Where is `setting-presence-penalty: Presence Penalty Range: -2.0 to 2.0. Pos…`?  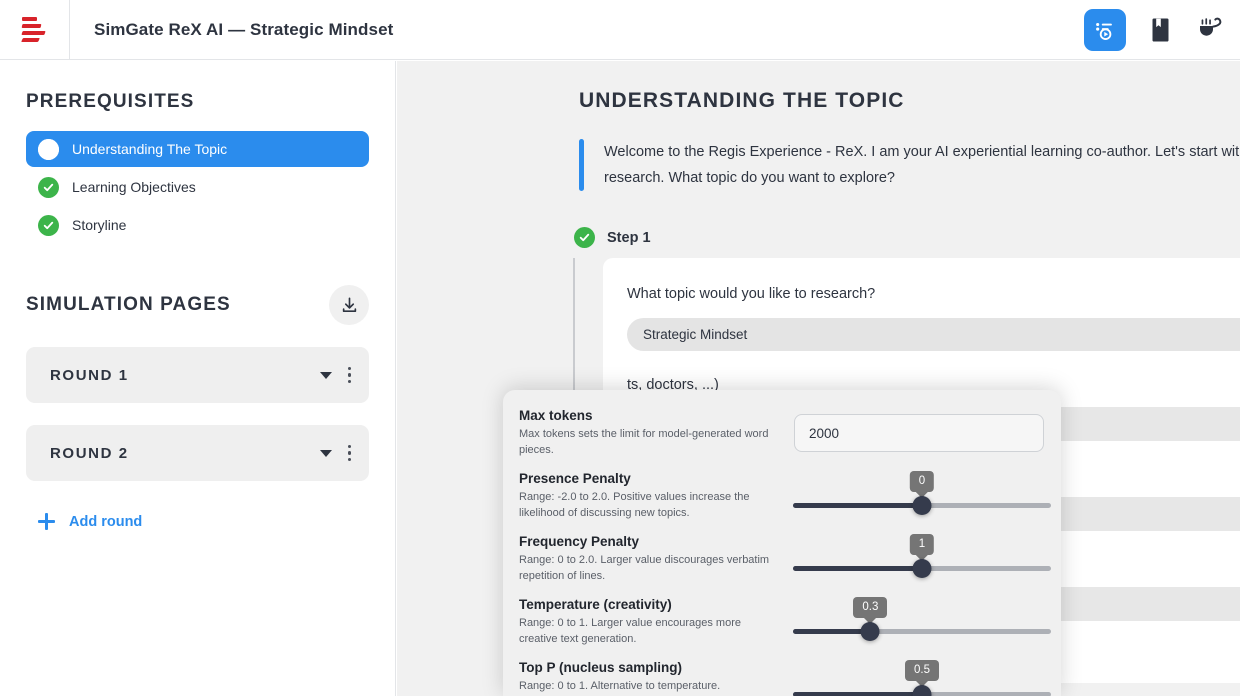
setting-presence-penalty: Presence Penalty Range: -2.0 to 2.0. Pos… is located at coordinates (785, 496).